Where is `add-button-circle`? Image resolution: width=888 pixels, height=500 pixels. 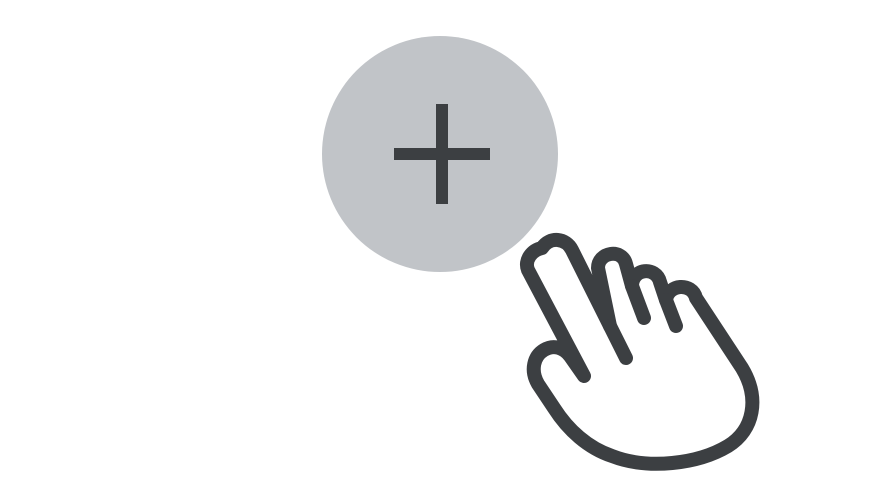
add-button-circle is located at coordinates (440, 154).